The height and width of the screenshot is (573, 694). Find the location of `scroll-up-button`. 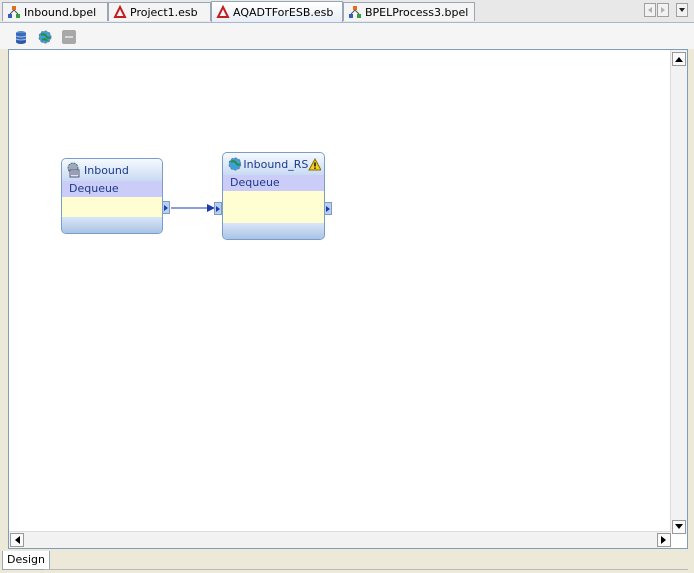

scroll-up-button is located at coordinates (679, 59).